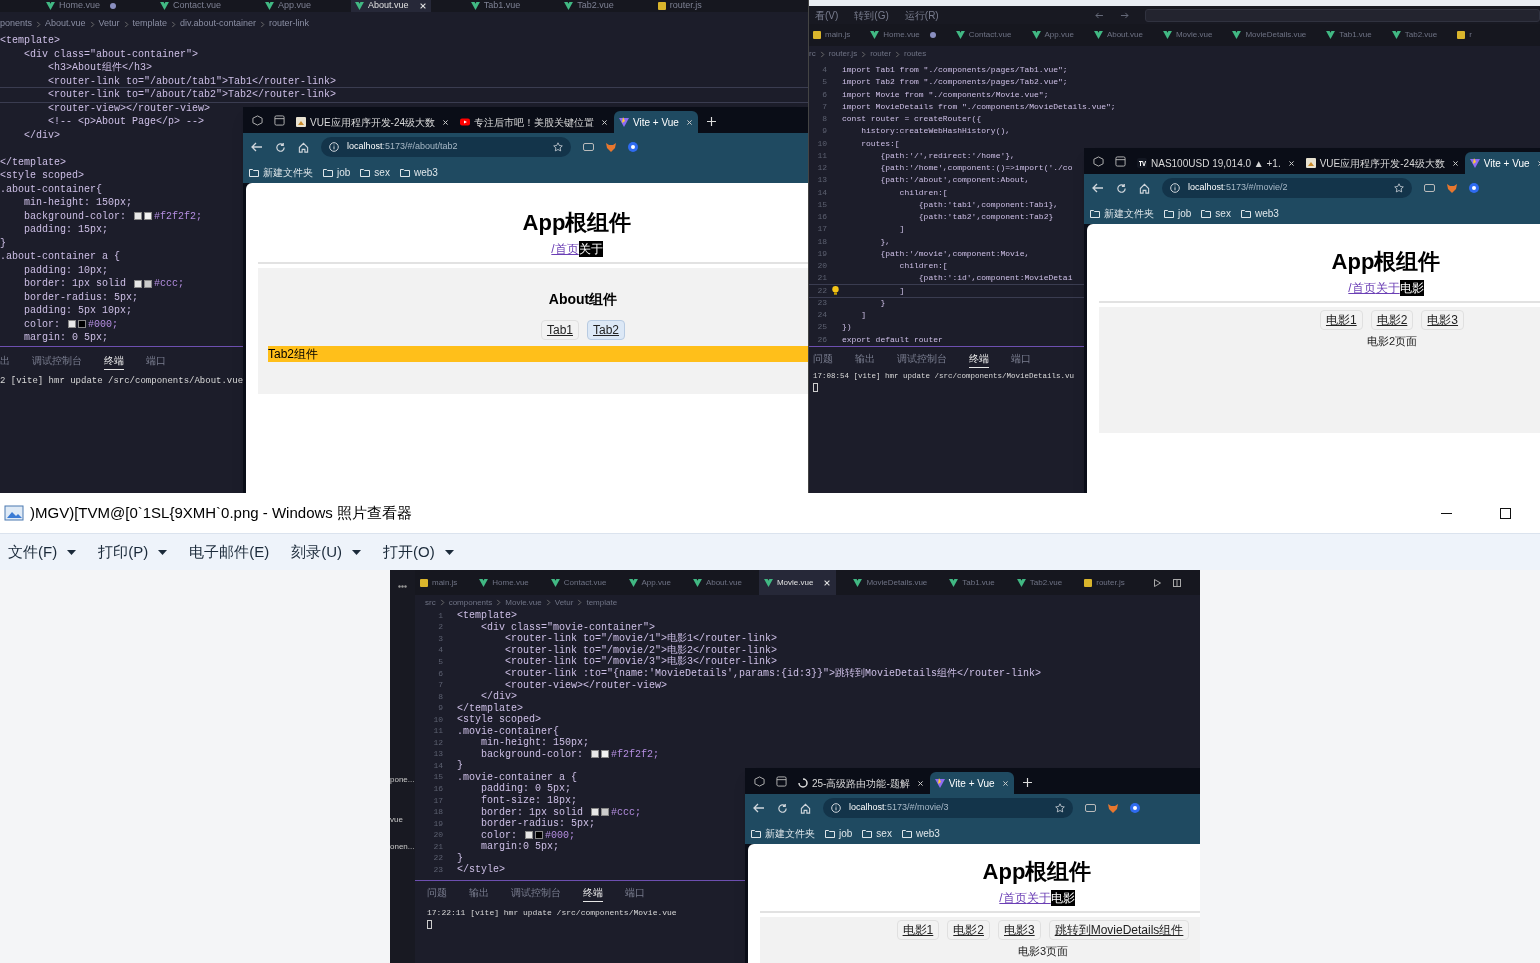 Image resolution: width=1540 pixels, height=963 pixels. I want to click on browser-tab: 25-高级路由功能-题解, so click(861, 783).